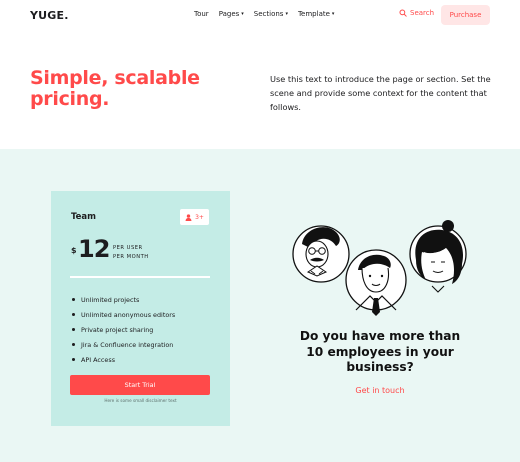  What do you see at coordinates (380, 390) in the screenshot?
I see `get-in-touch-link: Get in touch` at bounding box center [380, 390].